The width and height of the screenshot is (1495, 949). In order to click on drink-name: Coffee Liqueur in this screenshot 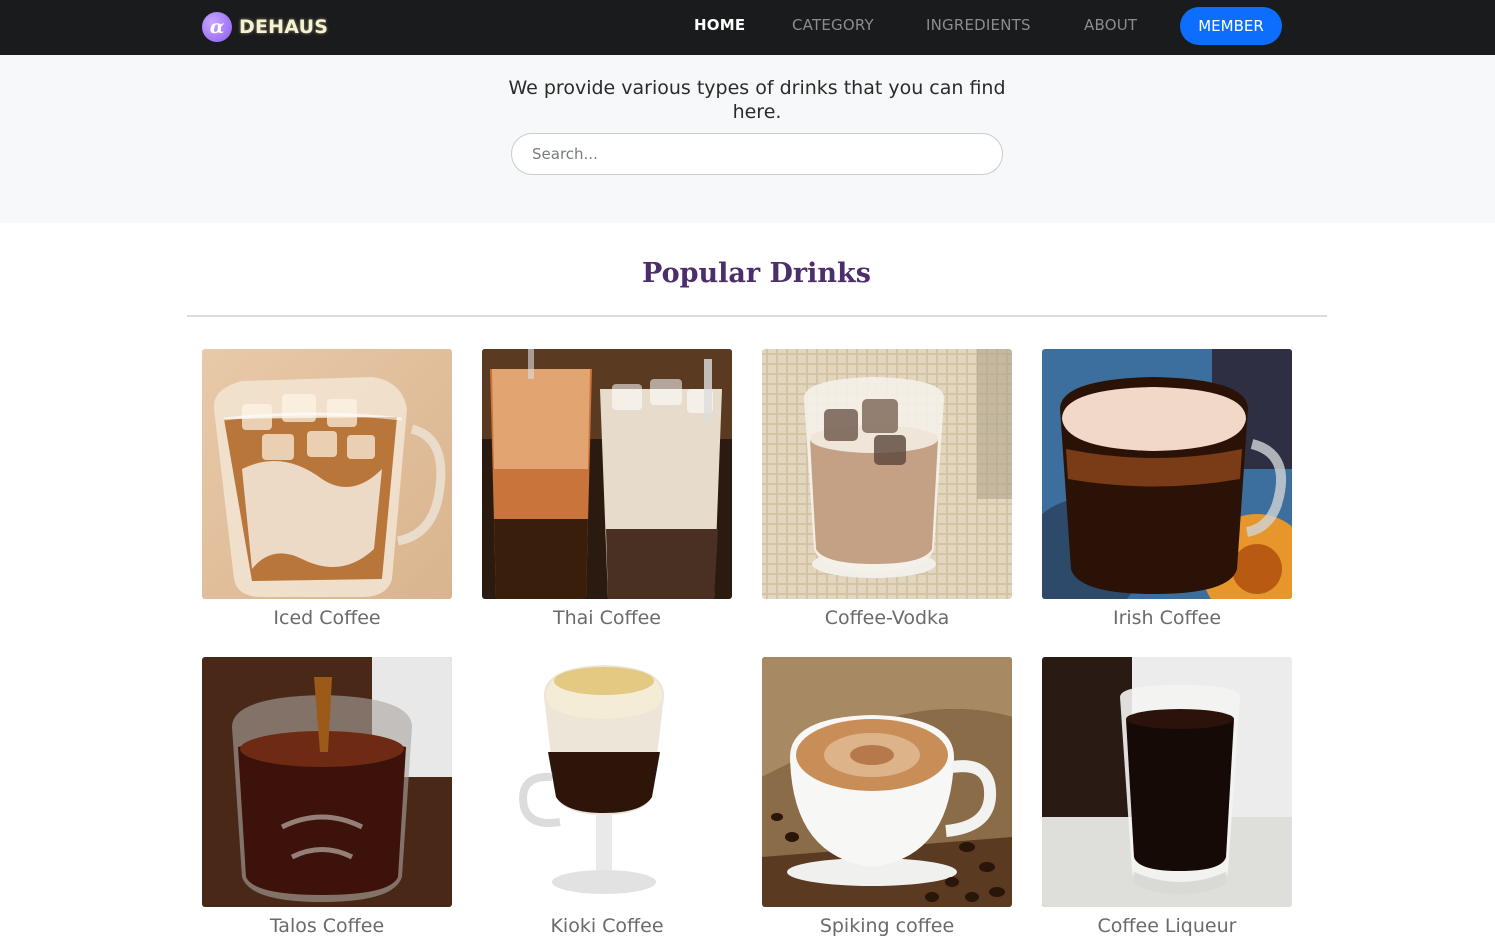, I will do `click(1167, 926)`.